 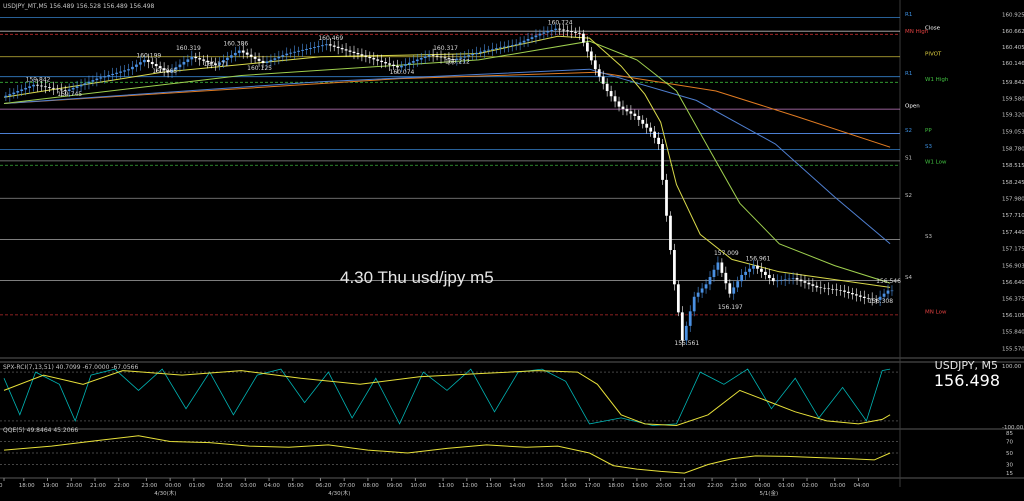 What do you see at coordinates (908, 278) in the screenshot?
I see `level-label-14: S4` at bounding box center [908, 278].